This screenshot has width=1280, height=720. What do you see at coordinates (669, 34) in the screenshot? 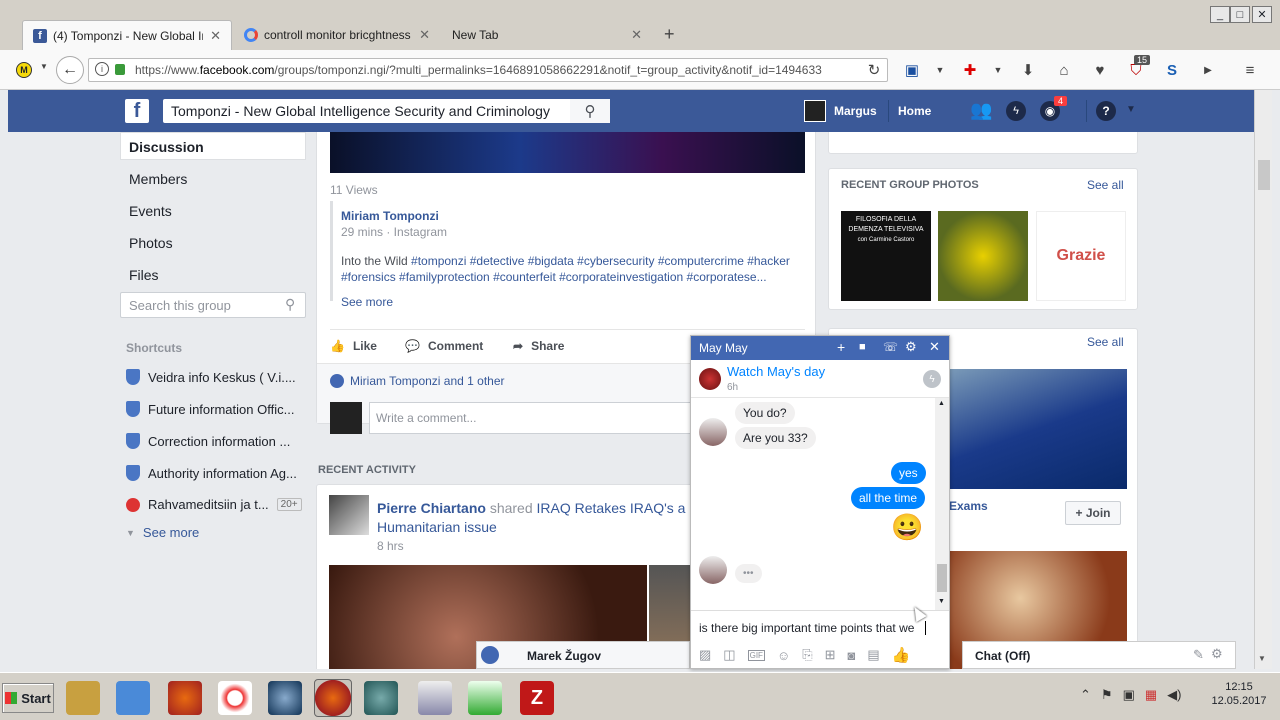
I see `new-tab-button: +` at bounding box center [669, 34].